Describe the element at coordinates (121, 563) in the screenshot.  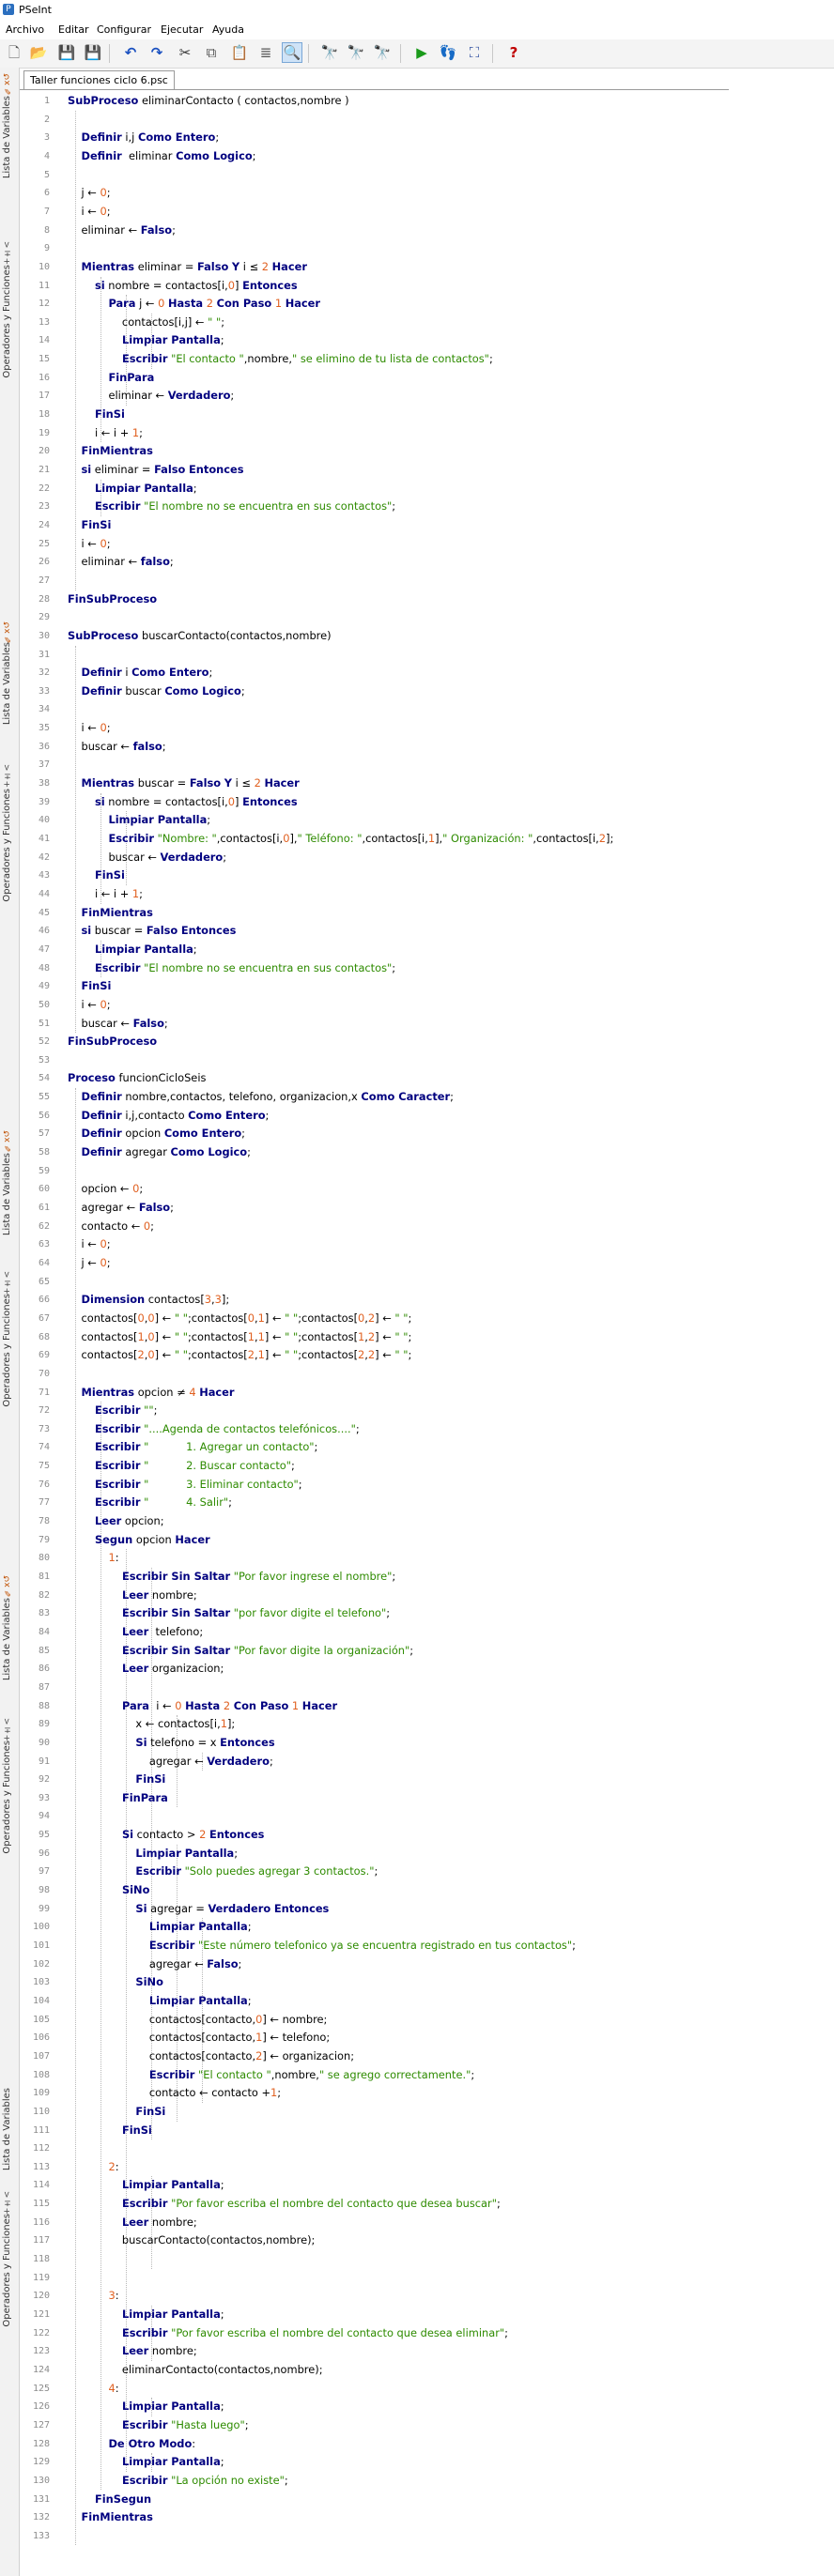
I see `code-line: eliminar ← falso;` at that location.